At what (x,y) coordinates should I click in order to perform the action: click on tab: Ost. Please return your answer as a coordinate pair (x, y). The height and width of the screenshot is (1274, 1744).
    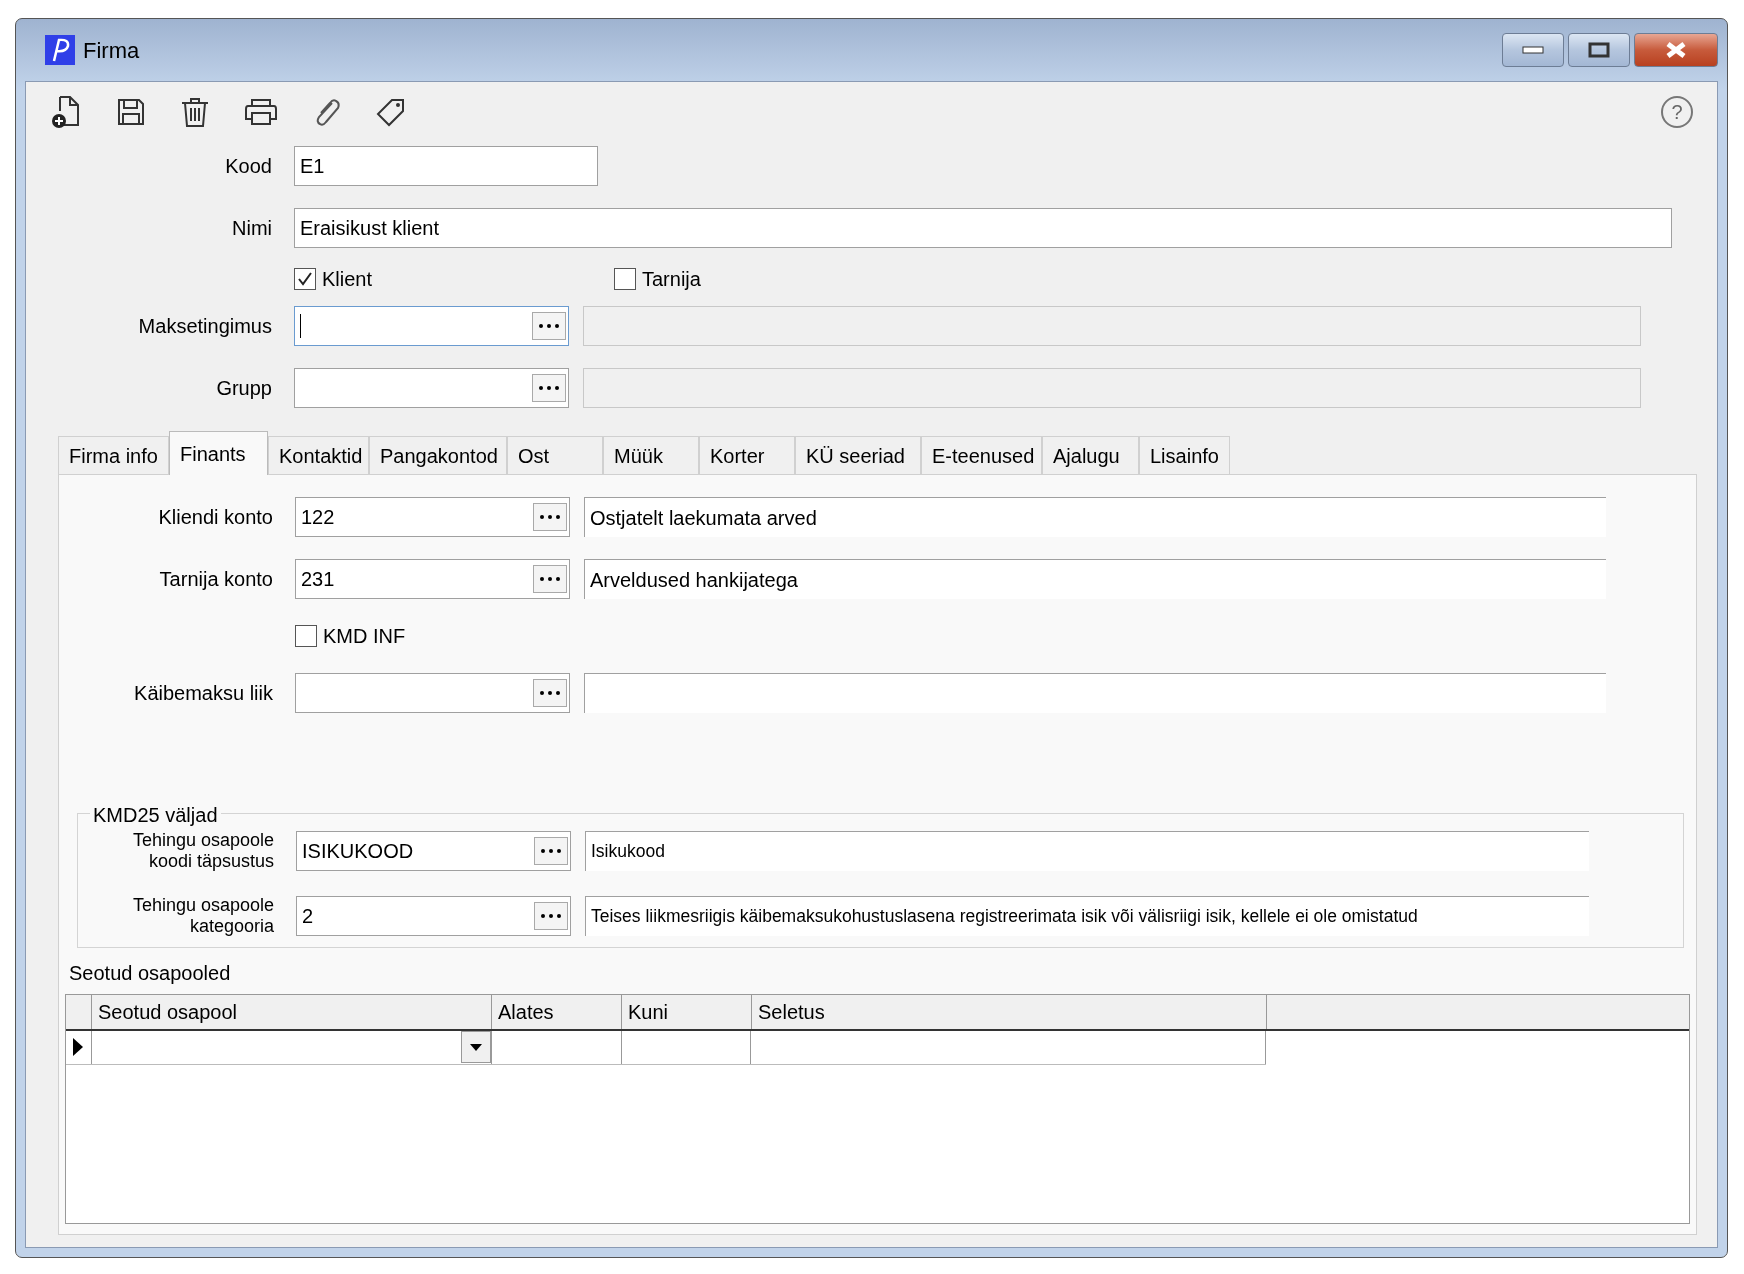
    Looking at the image, I should click on (555, 455).